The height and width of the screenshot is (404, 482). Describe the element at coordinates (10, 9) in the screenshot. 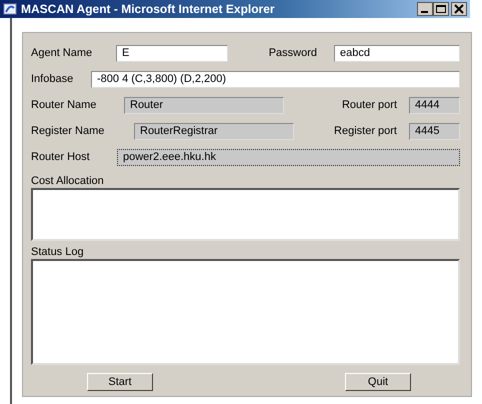

I see `browser-icon` at that location.